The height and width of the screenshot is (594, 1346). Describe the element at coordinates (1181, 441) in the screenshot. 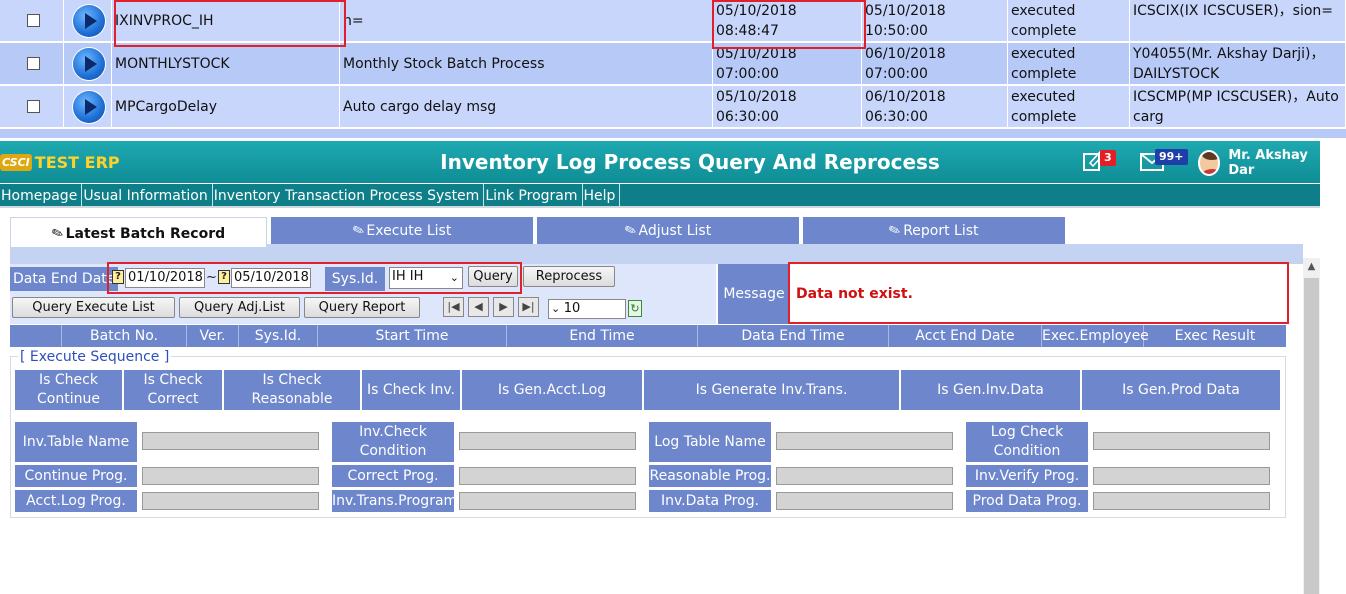

I see `log-check-condition-field` at that location.